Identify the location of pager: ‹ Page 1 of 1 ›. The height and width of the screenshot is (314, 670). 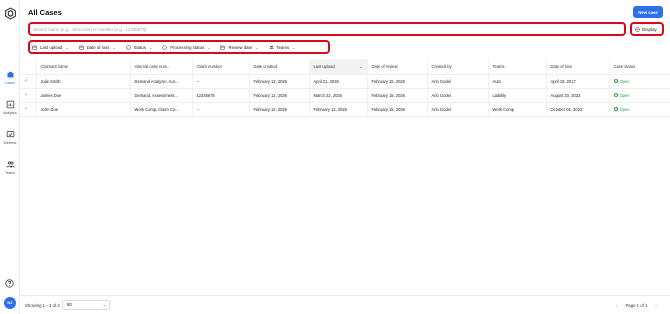
(636, 305).